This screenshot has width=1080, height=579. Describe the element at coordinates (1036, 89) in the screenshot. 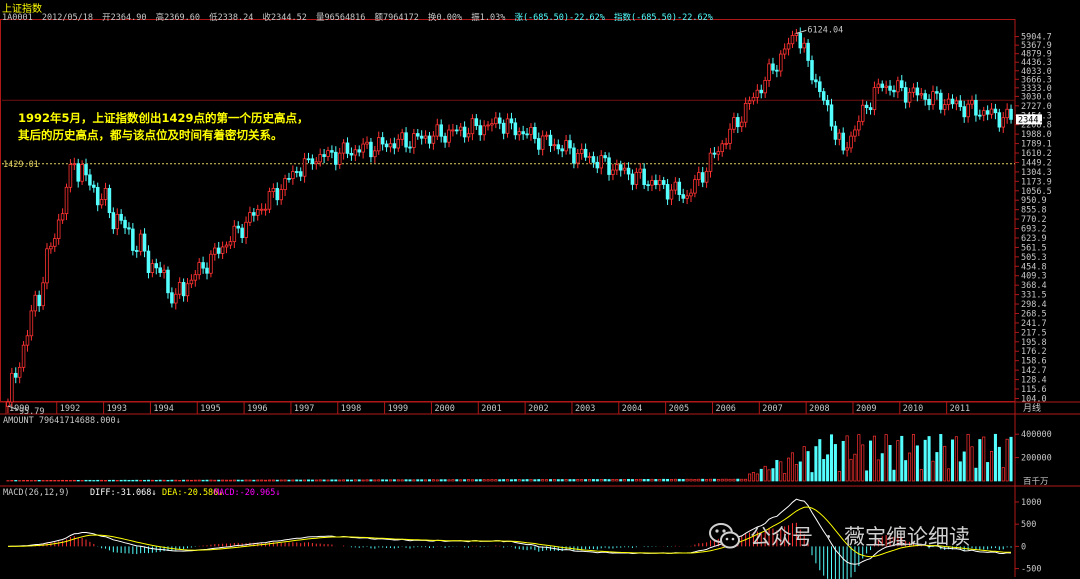

I see `y-tick-label: 3333.0` at that location.